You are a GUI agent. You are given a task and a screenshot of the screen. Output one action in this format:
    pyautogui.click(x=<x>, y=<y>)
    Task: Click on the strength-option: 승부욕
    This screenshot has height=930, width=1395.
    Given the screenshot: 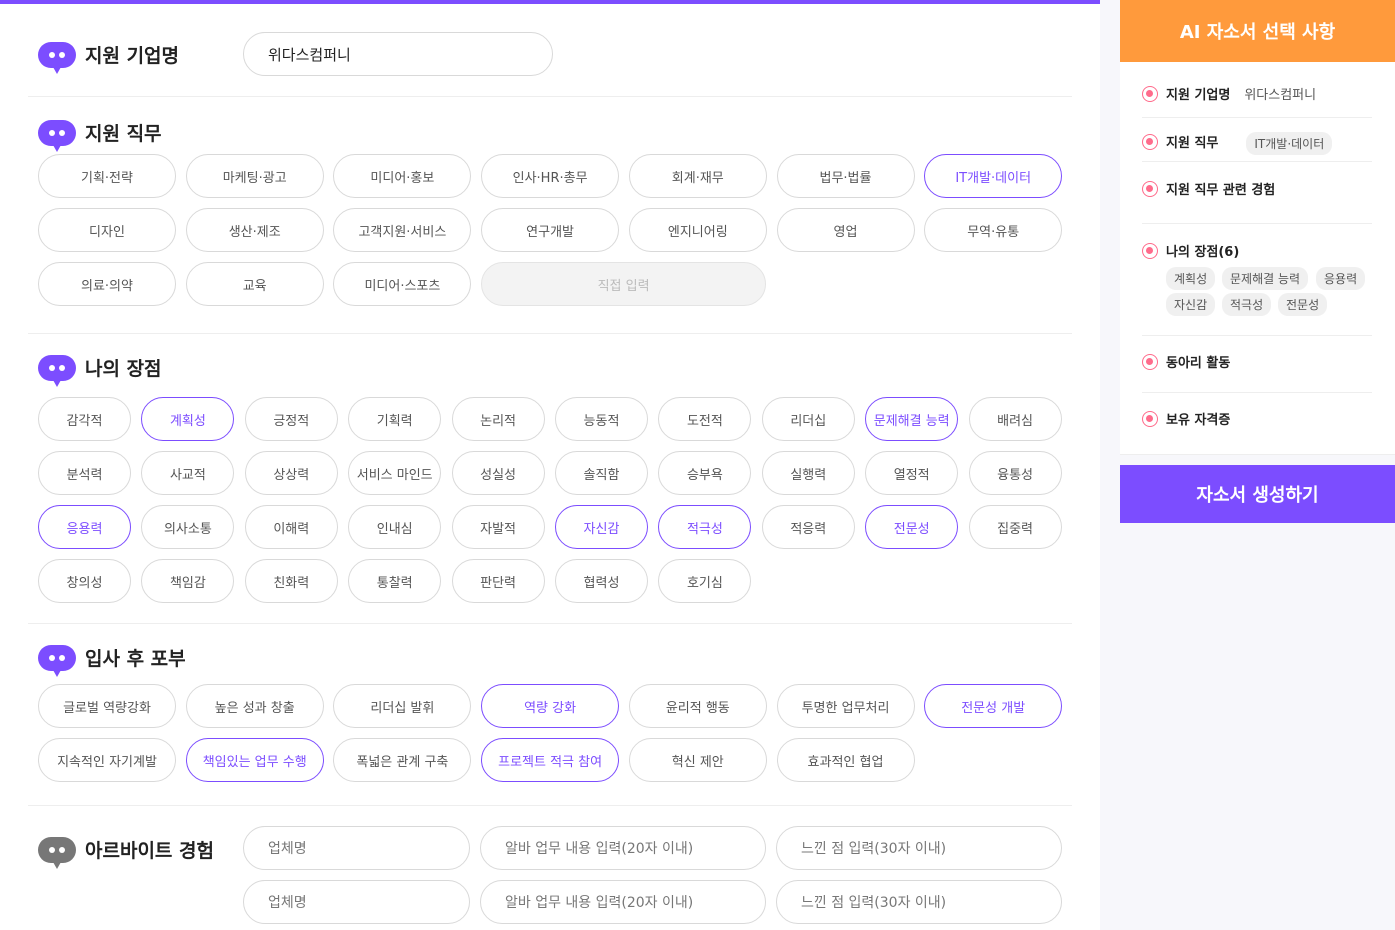 What is the action you would take?
    pyautogui.click(x=705, y=473)
    